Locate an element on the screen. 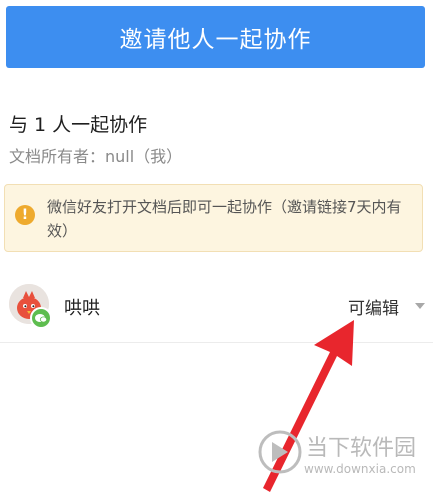 The height and width of the screenshot is (500, 433). member-row: 哄哄 可编辑 is located at coordinates (216, 307).